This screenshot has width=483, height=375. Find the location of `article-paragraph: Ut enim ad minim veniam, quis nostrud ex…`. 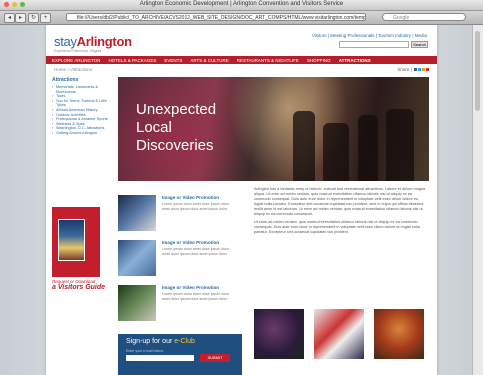

article-paragraph: Ut enim ad minim veniam, quis nostrud ex… is located at coordinates (337, 227).